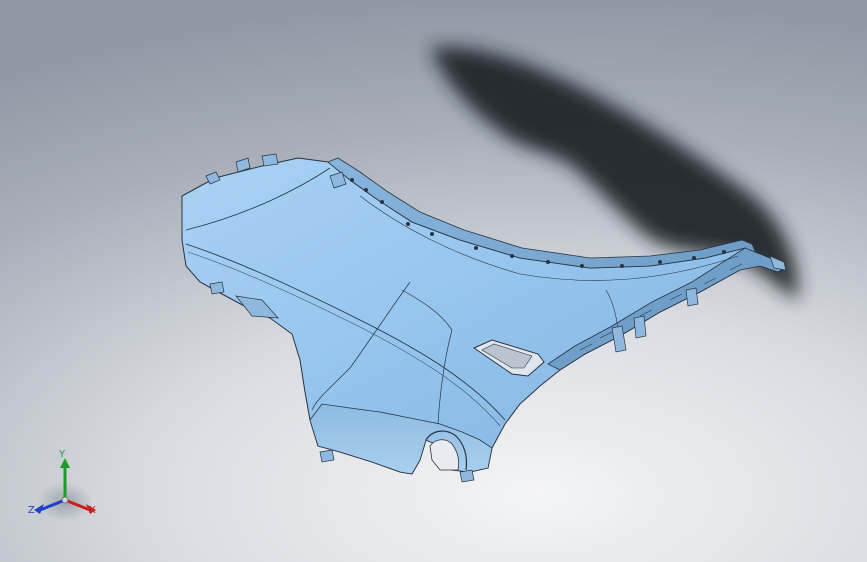 Image resolution: width=867 pixels, height=562 pixels. Describe the element at coordinates (92, 510) in the screenshot. I see `x-axis-label: X` at that location.